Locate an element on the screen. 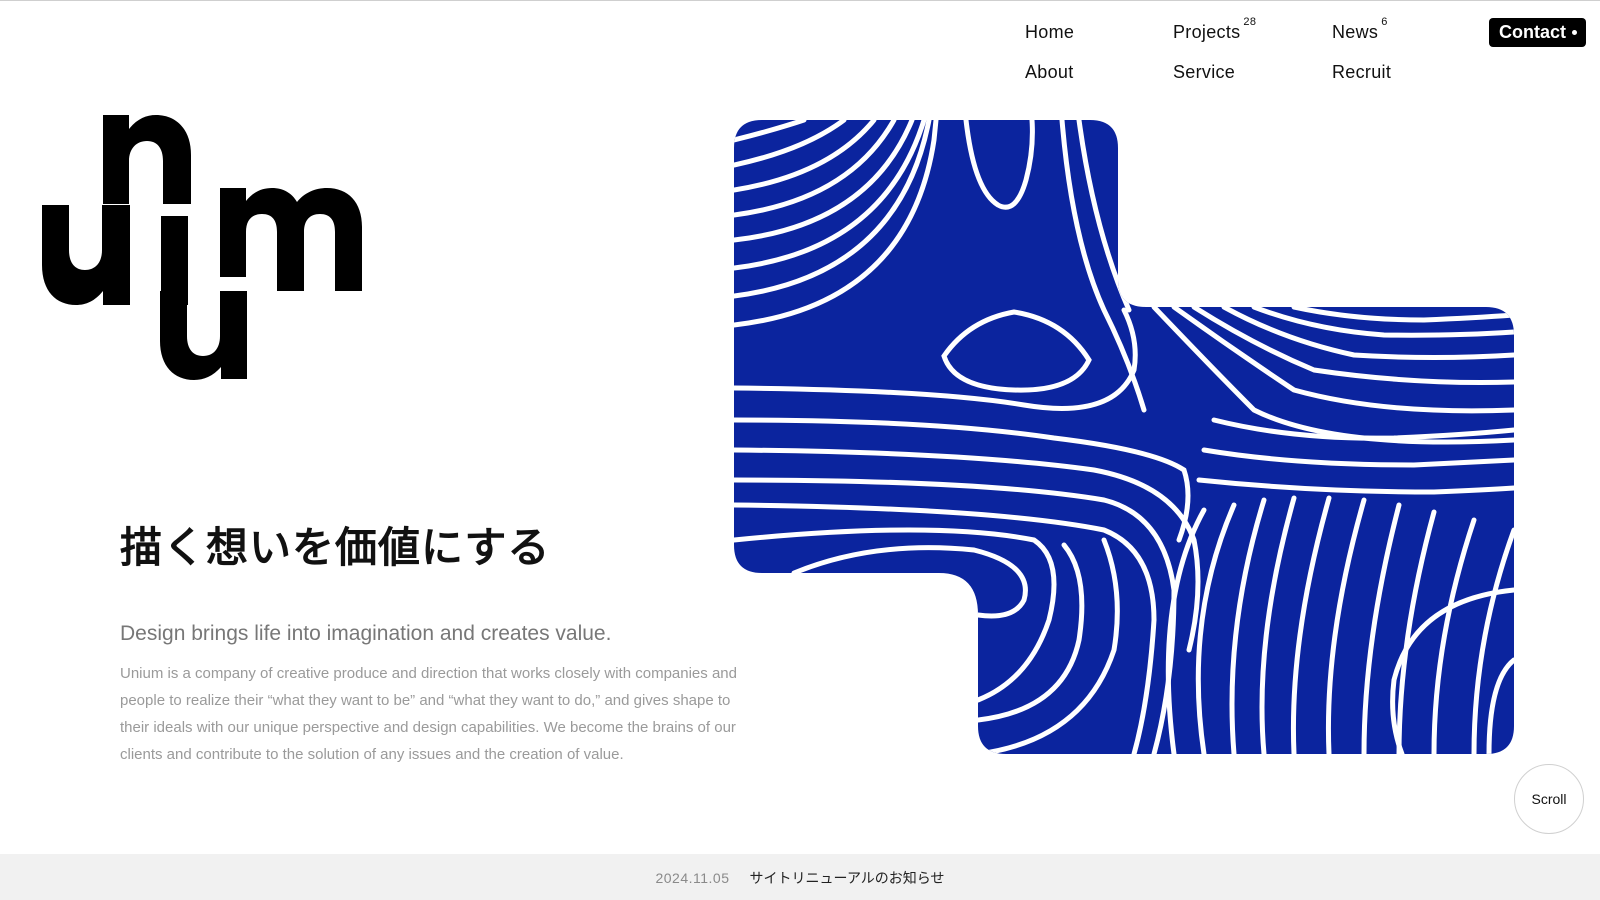 This screenshot has width=1600, height=900. hero-headline-jp: 描く想いを価値にする is located at coordinates (335, 547).